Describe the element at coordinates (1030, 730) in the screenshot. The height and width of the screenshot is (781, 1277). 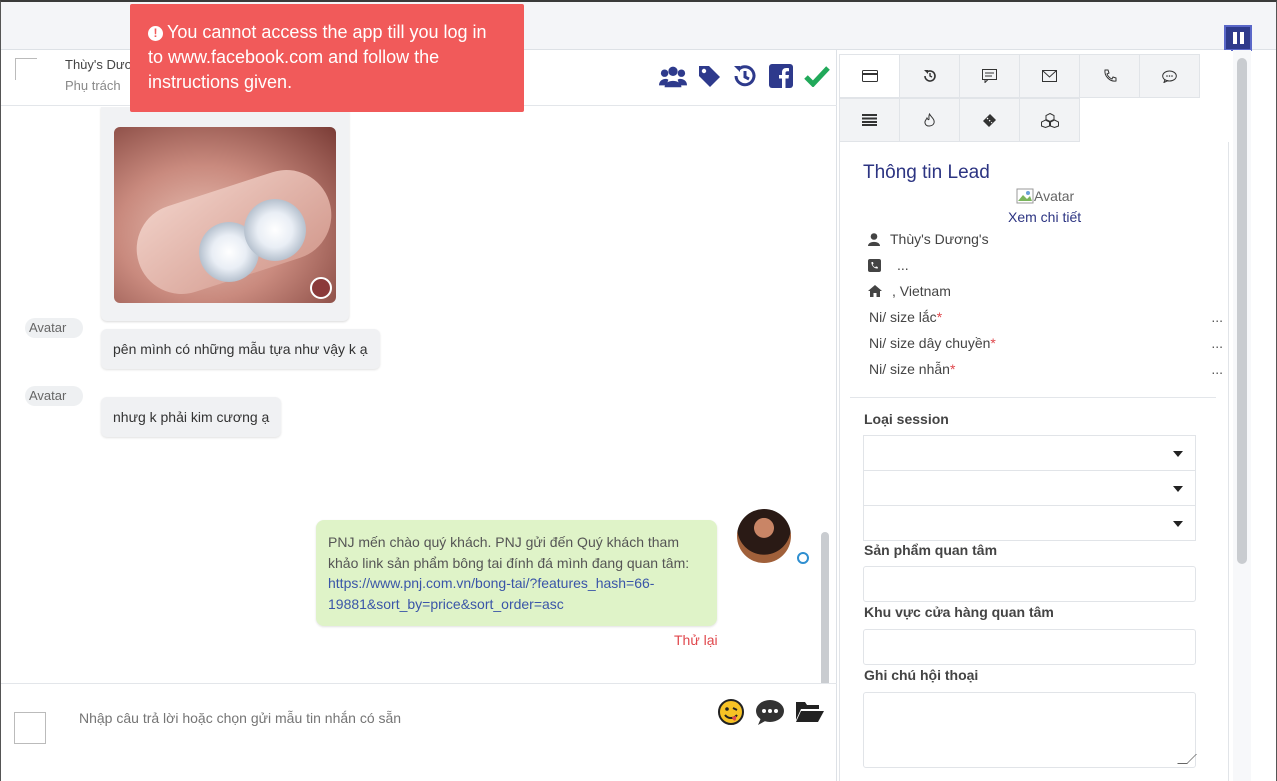
I see `conversation-note-textarea` at that location.